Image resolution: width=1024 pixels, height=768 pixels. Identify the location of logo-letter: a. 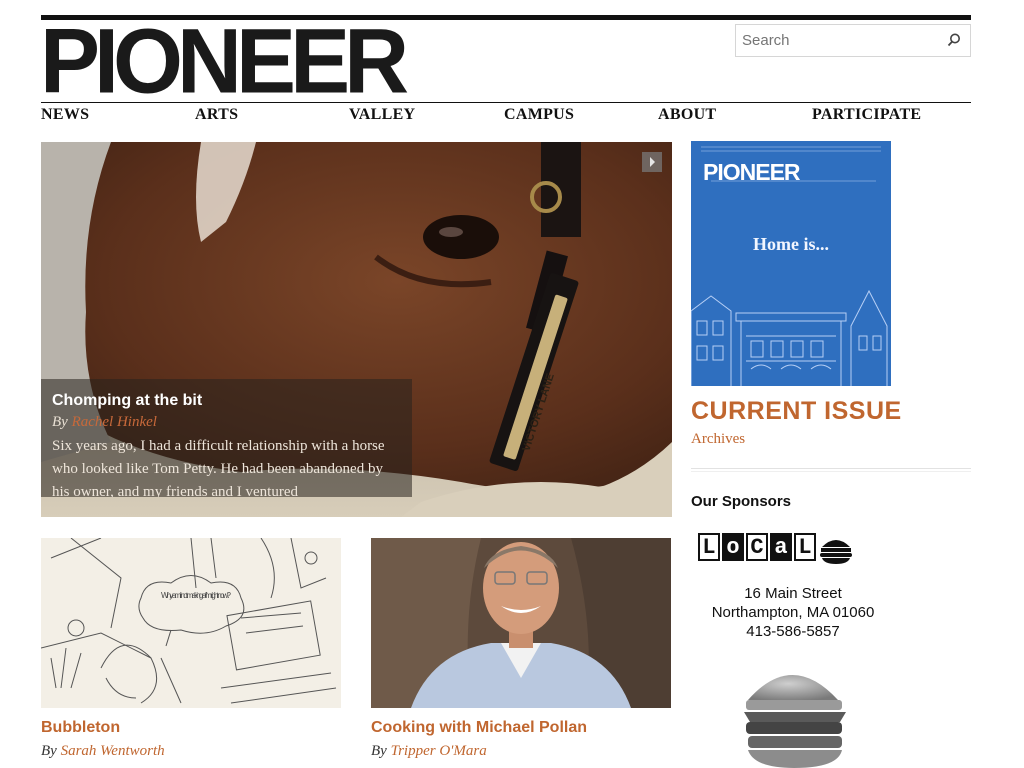
(781, 547).